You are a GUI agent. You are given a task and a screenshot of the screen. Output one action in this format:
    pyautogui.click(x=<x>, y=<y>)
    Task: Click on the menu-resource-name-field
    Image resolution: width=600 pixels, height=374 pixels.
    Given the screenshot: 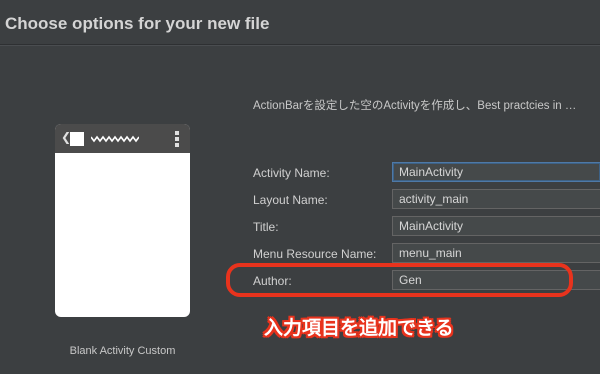 What is the action you would take?
    pyautogui.click(x=496, y=253)
    